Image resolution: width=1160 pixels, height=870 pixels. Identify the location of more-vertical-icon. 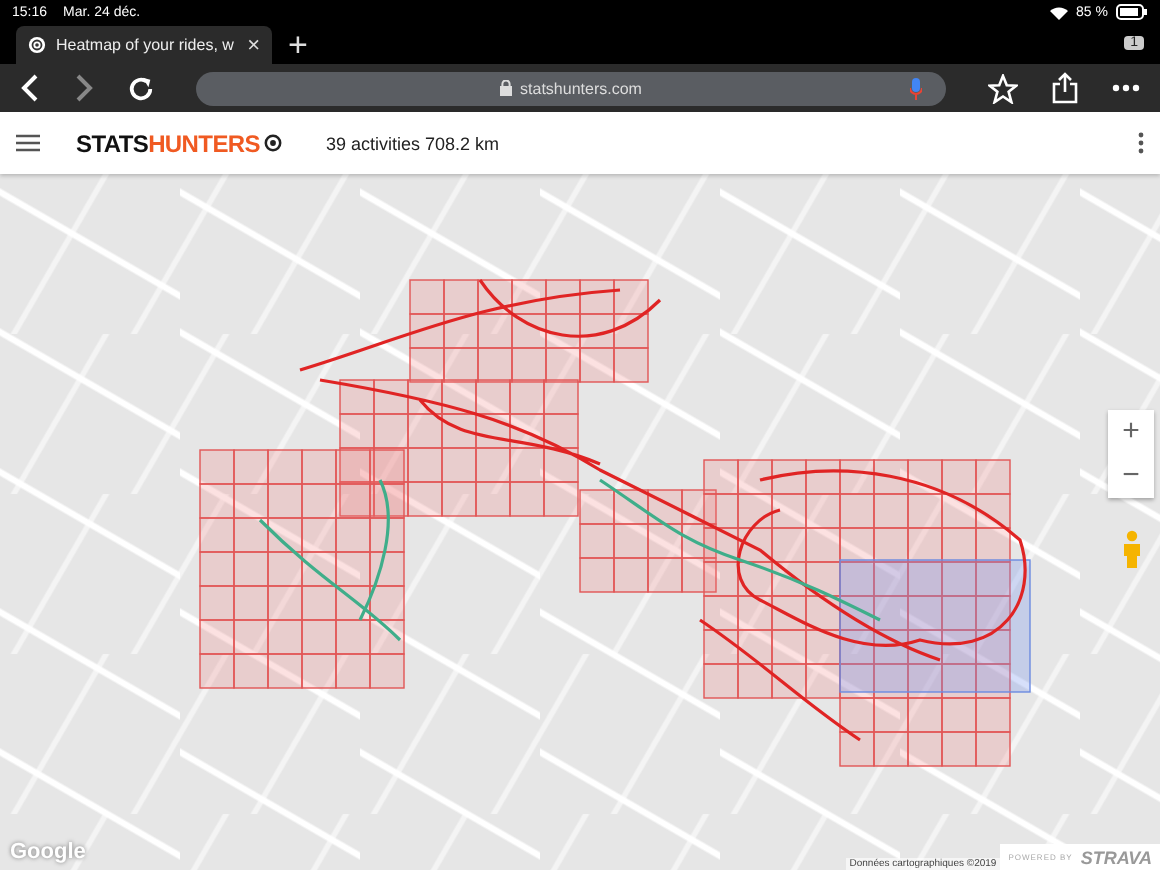
(1141, 143).